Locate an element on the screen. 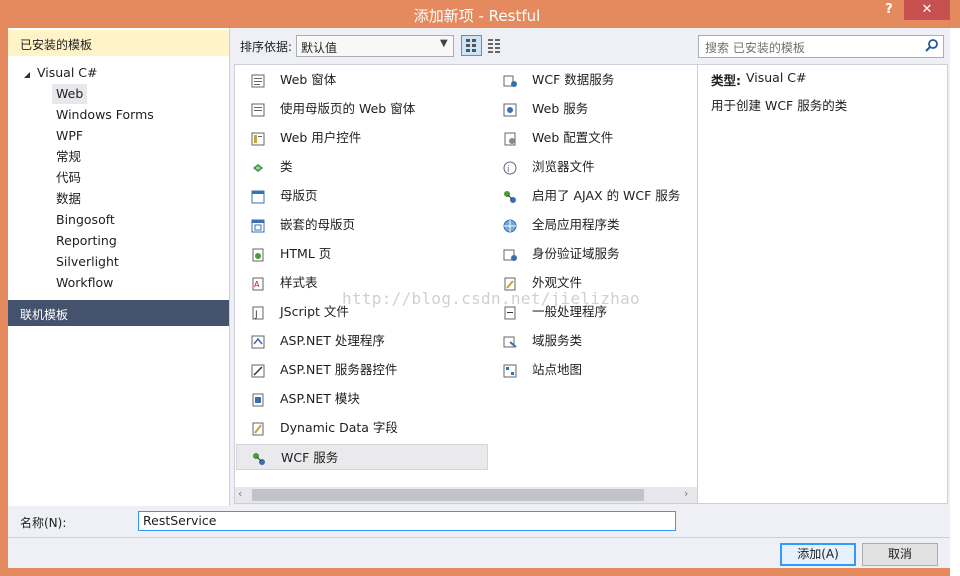 The image size is (960, 576). template-item-label: HTML 页 is located at coordinates (306, 253).